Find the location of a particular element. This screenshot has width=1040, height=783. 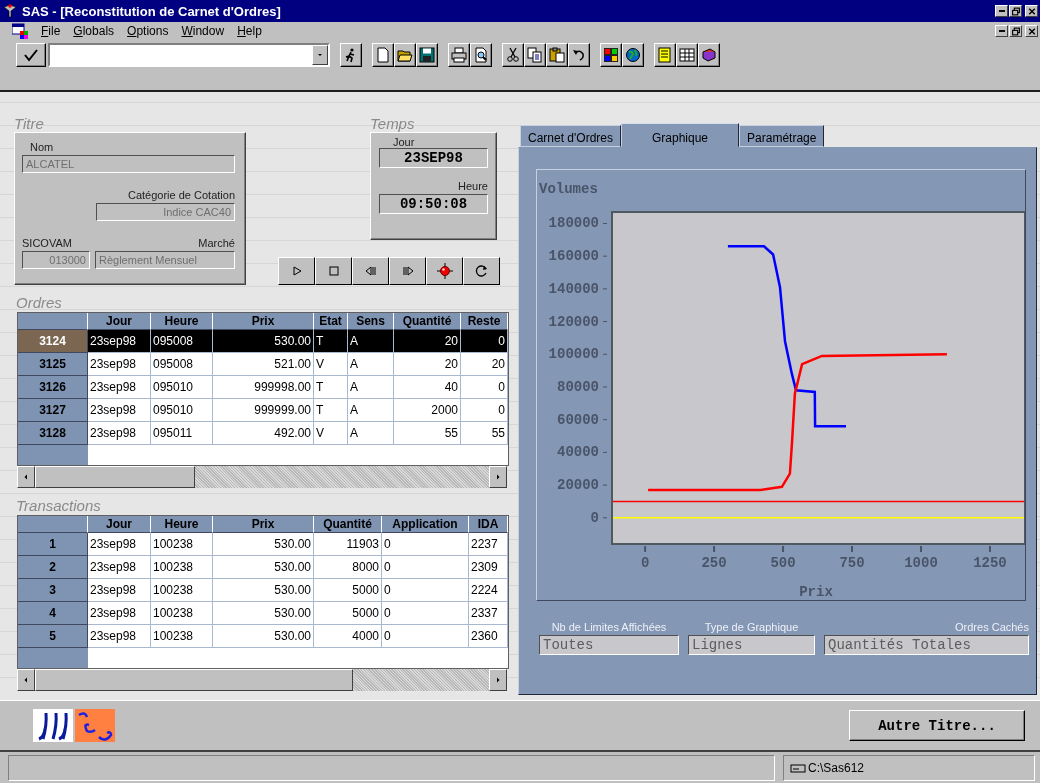

x-tick-label: 1000 is located at coordinates (921, 563).